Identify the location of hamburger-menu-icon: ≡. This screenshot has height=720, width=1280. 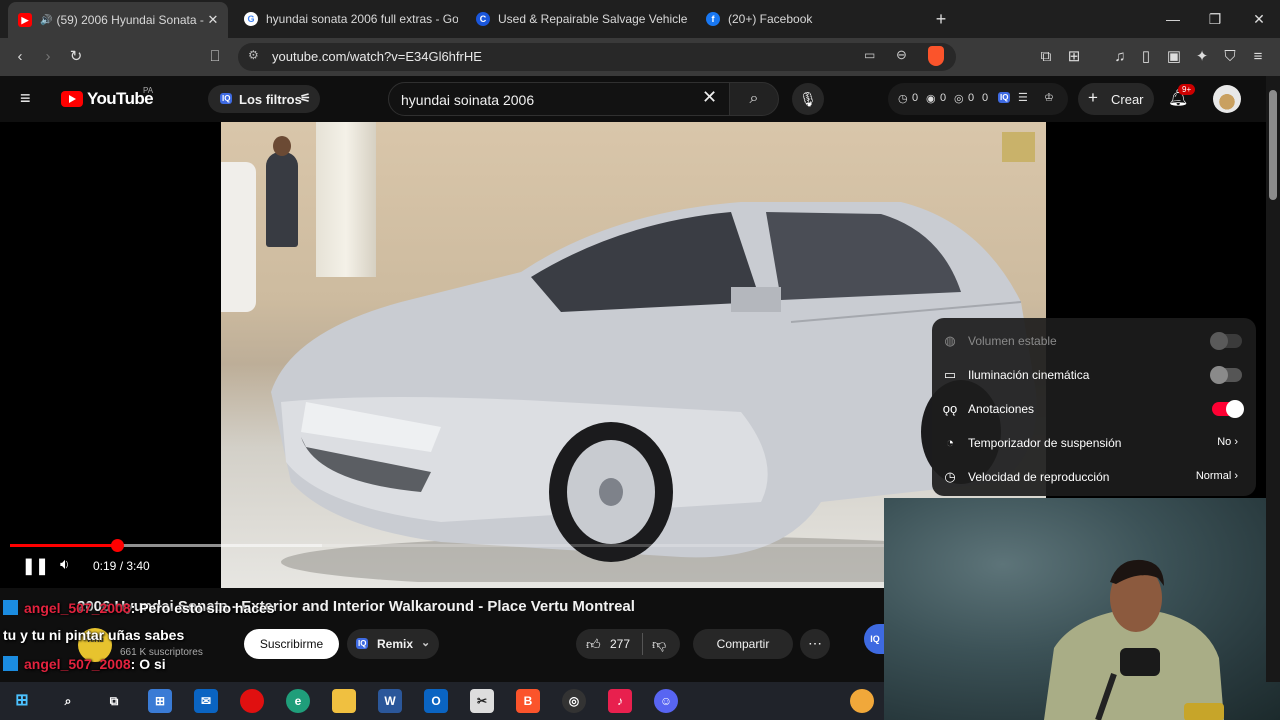
(25, 98).